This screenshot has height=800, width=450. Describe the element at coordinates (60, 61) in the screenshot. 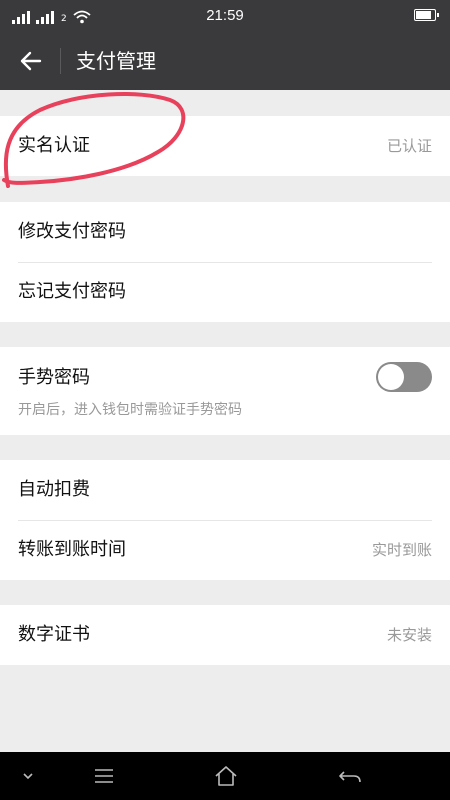

I see `header-divider` at that location.